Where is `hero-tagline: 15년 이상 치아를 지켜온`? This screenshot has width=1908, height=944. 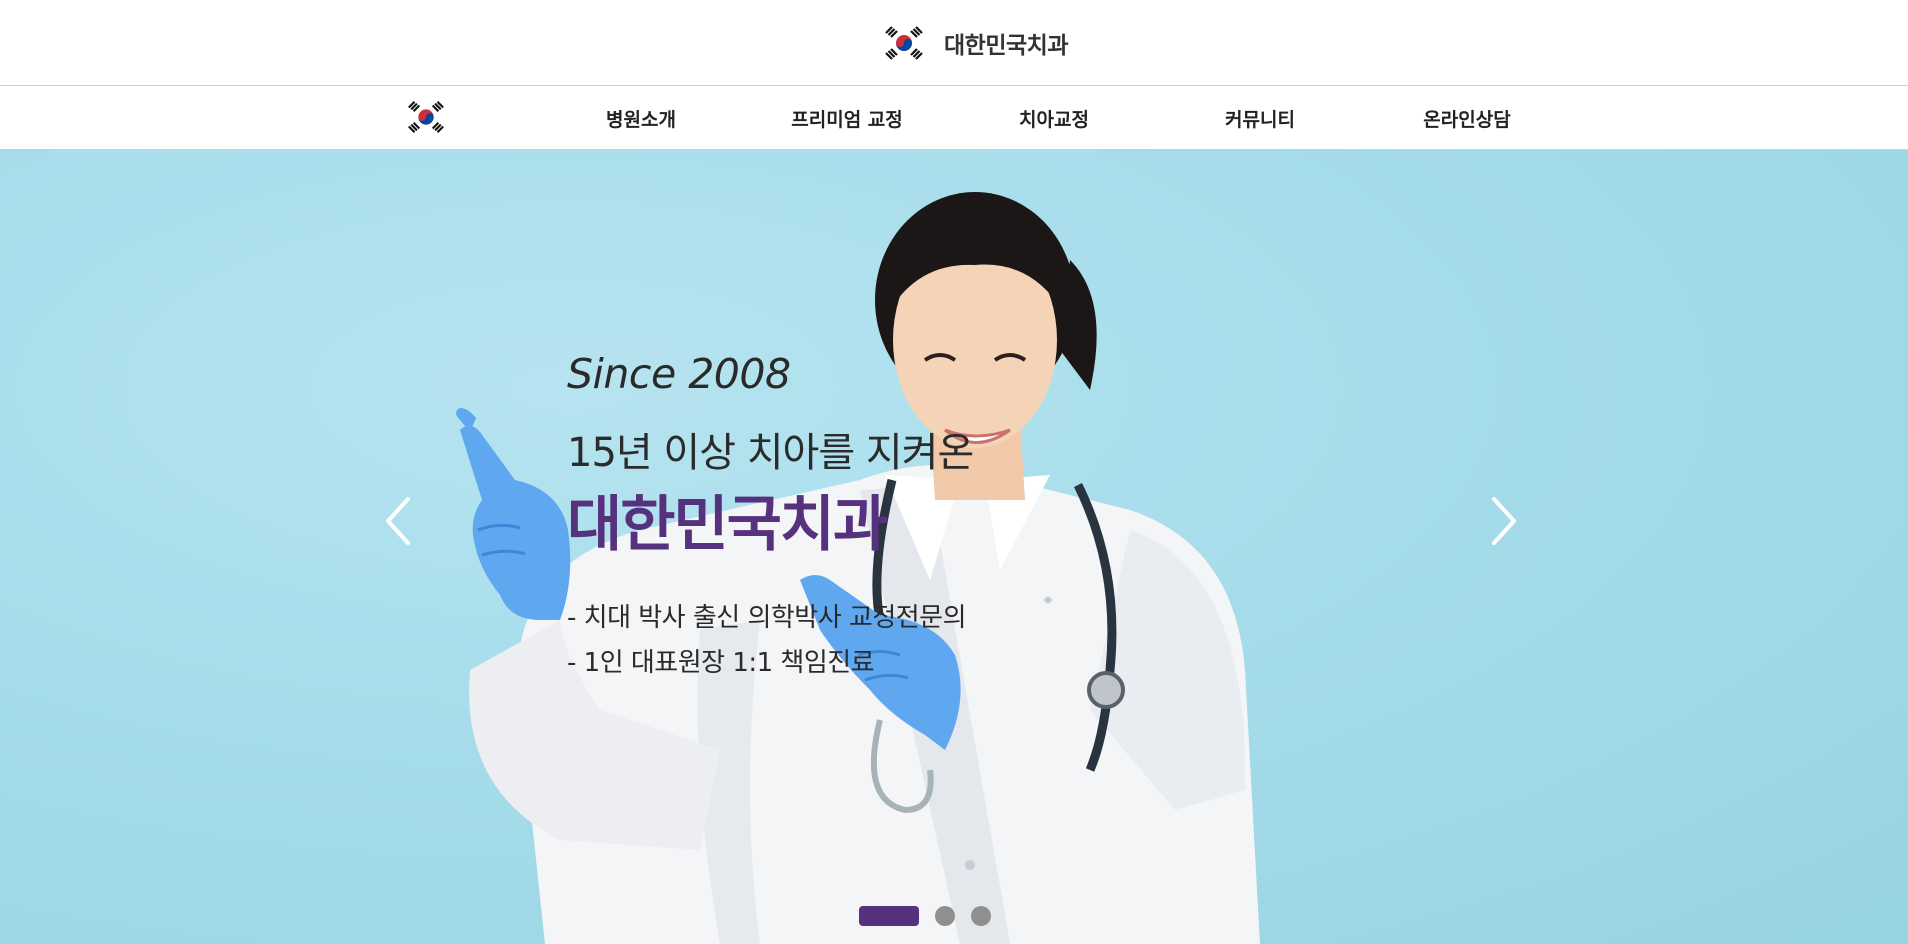
hero-tagline: 15년 이상 치아를 지켜온 is located at coordinates (770, 453).